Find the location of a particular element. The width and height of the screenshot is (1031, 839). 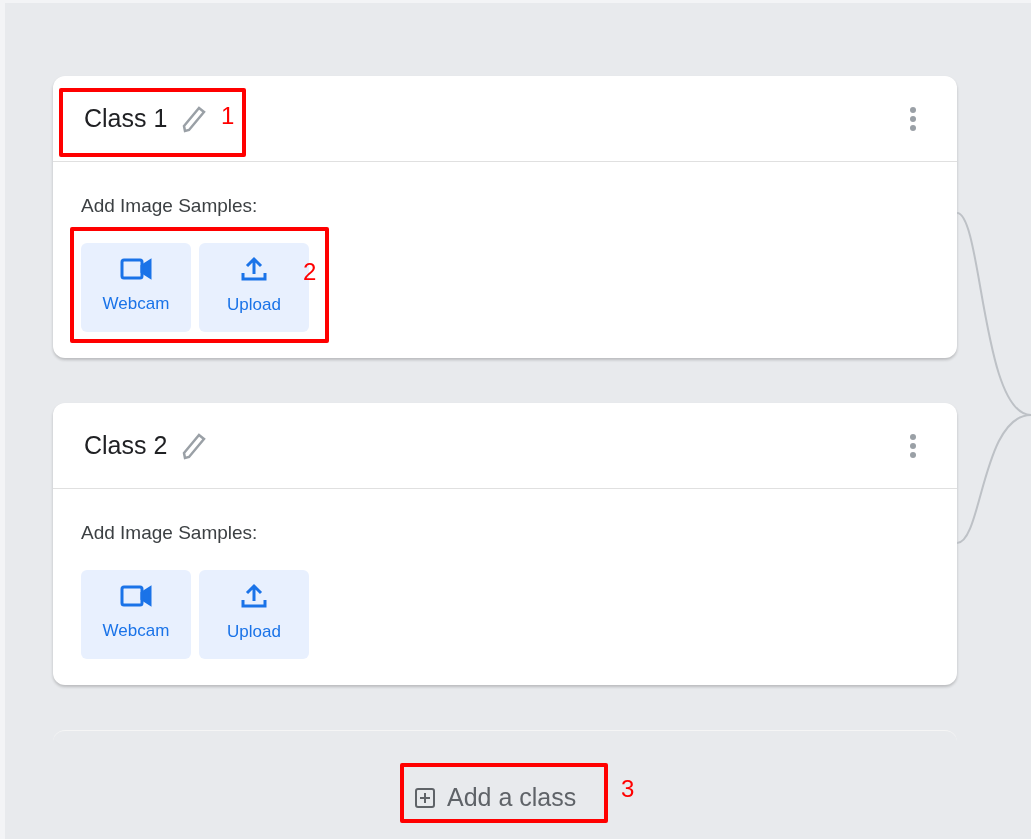

upload-button: Upload is located at coordinates (254, 614).